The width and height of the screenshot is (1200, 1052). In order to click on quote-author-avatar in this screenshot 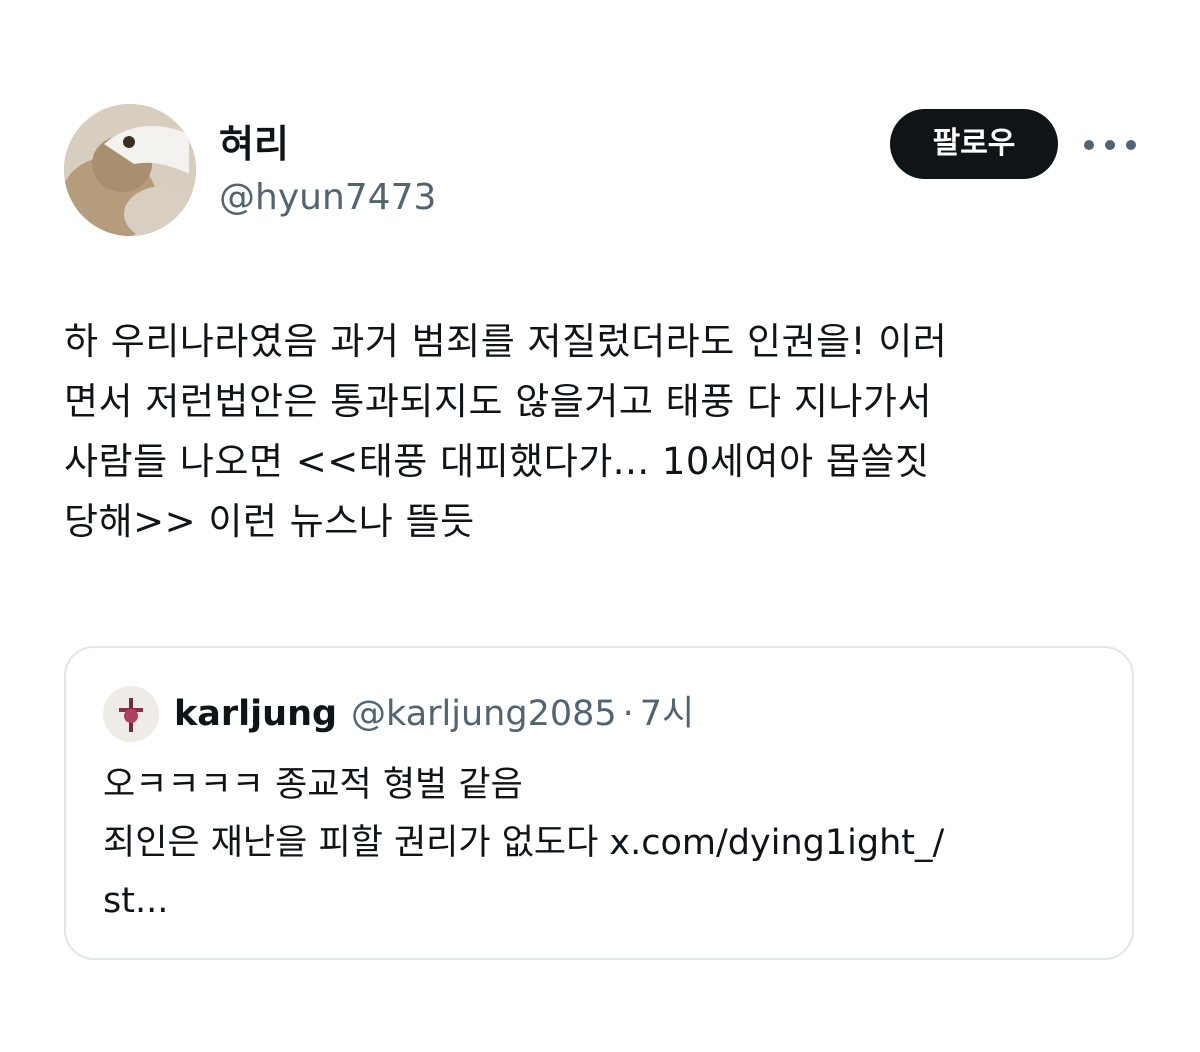, I will do `click(131, 714)`.